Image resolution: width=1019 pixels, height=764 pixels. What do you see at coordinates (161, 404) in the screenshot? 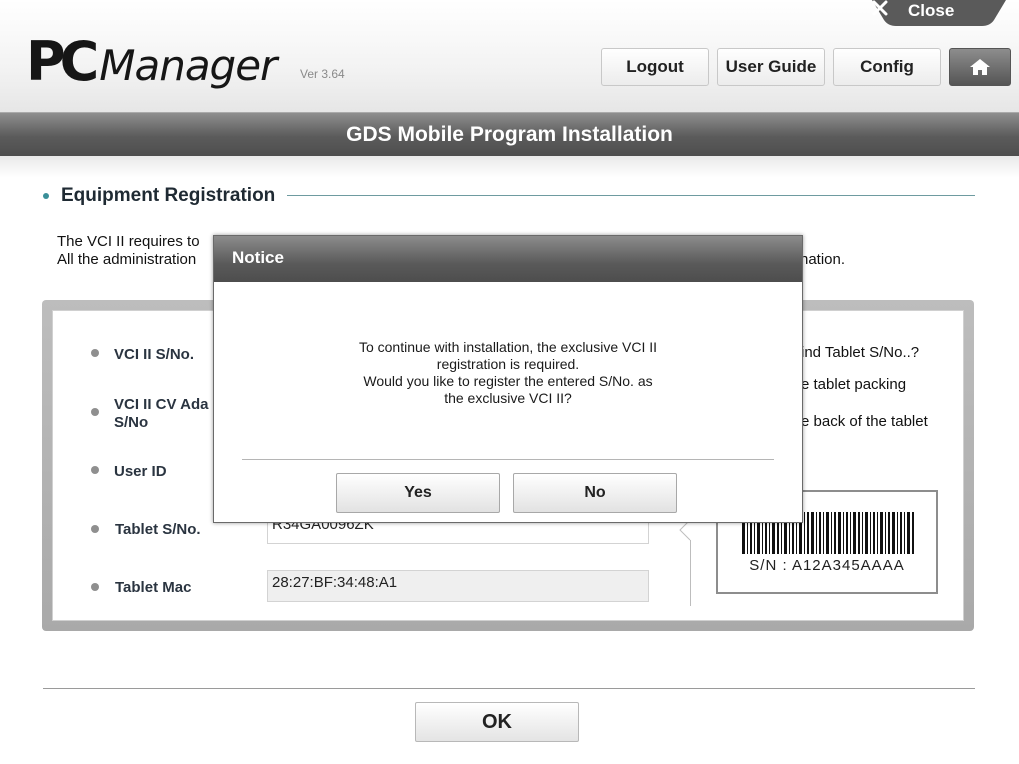
I see `vci-cv-adapter-label-line1: VCI II CV Ada` at bounding box center [161, 404].